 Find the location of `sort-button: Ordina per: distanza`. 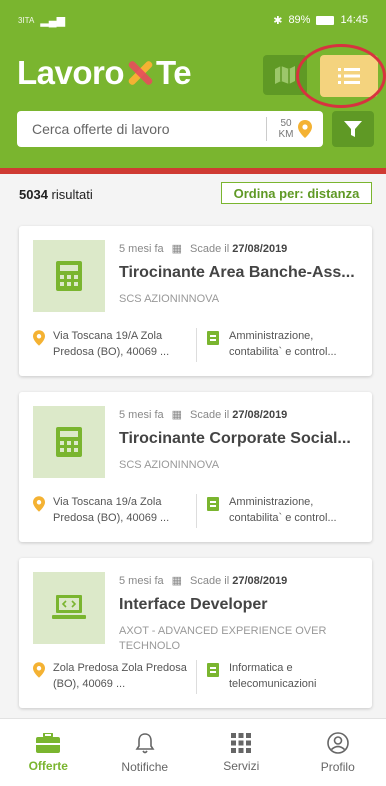

sort-button: Ordina per: distanza is located at coordinates (296, 193).